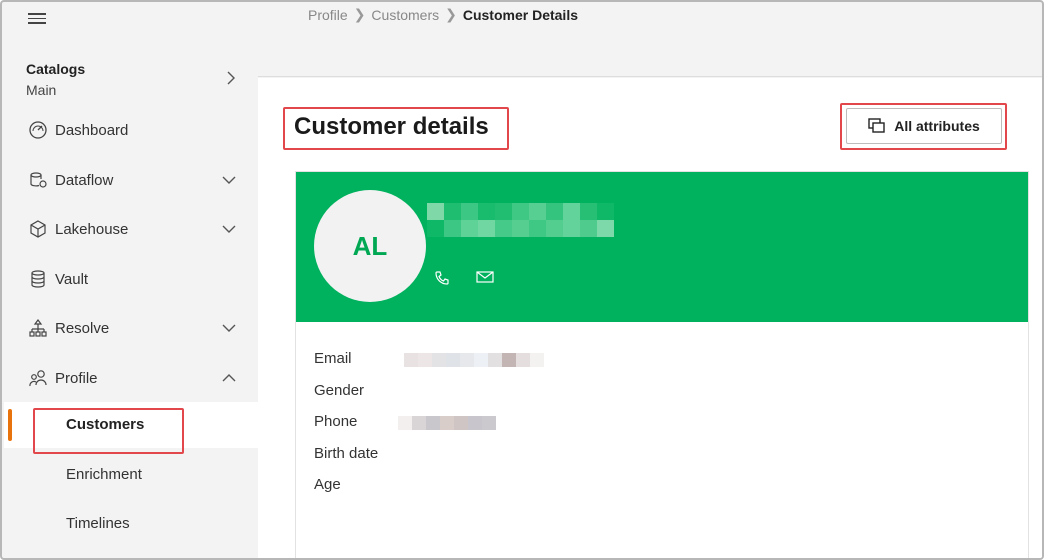 The image size is (1044, 560). What do you see at coordinates (485, 277) in the screenshot?
I see `email-icon` at bounding box center [485, 277].